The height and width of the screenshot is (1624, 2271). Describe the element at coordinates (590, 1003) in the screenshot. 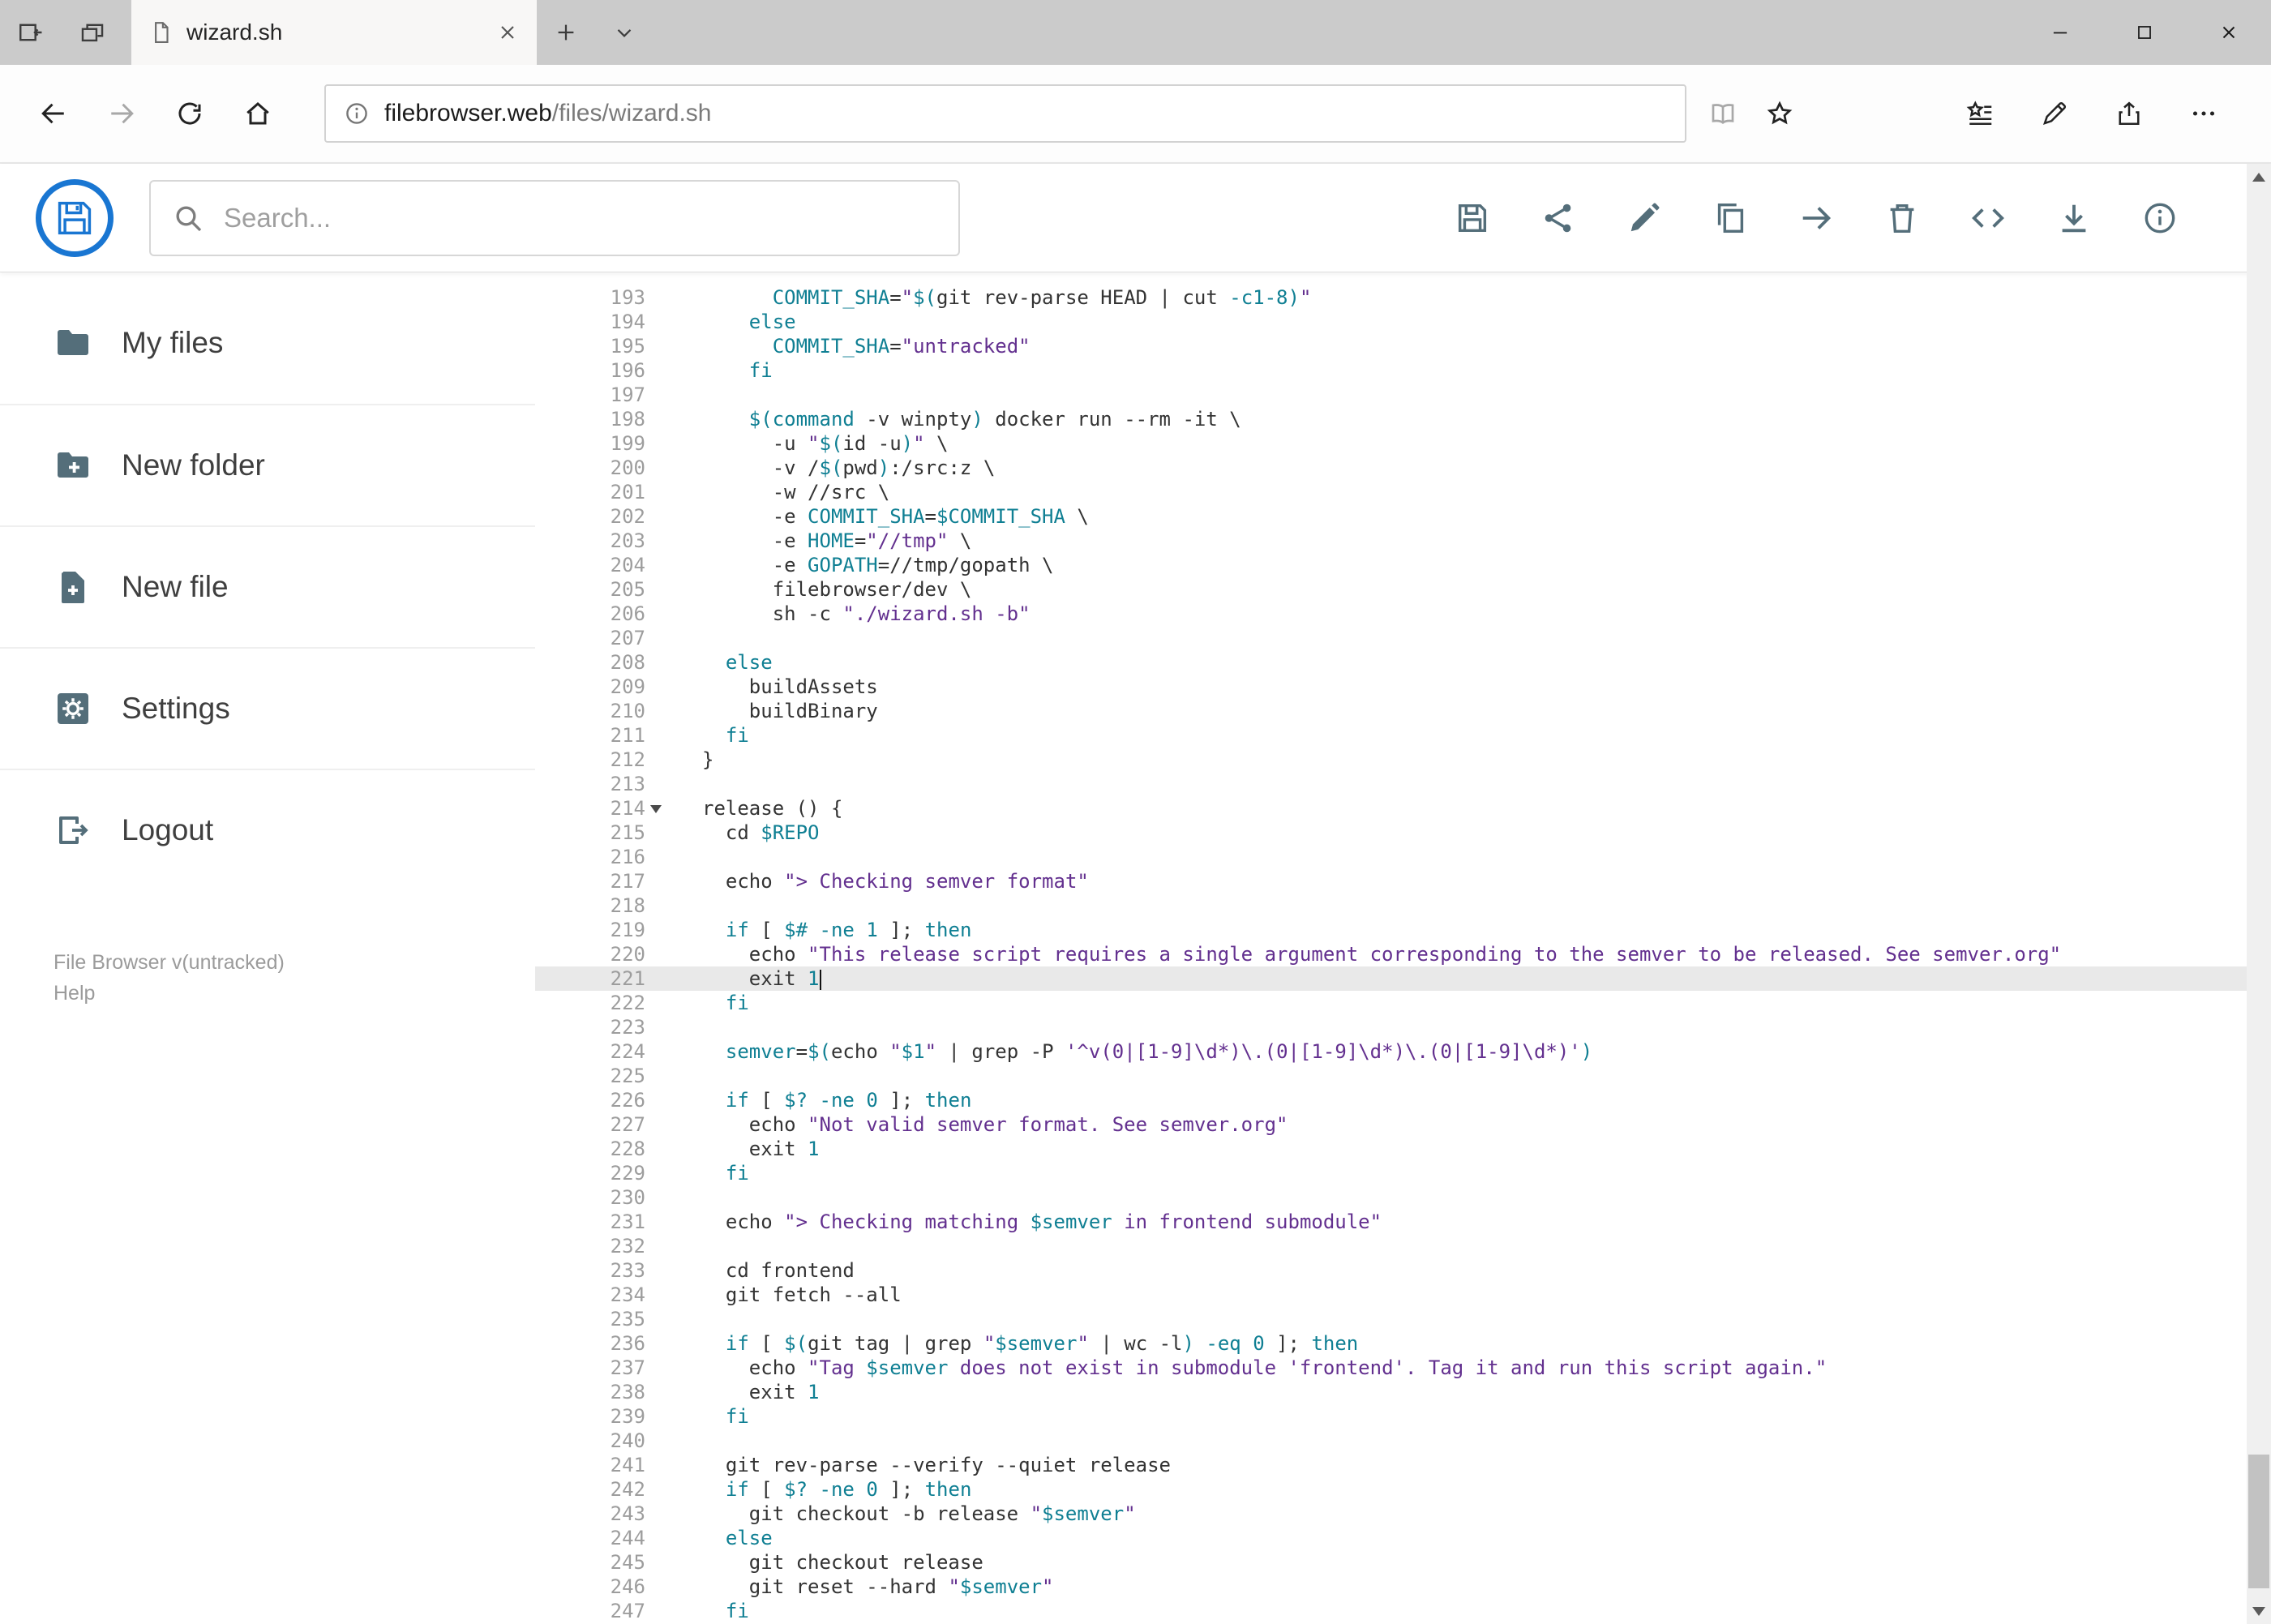

I see `line-number: 222` at that location.